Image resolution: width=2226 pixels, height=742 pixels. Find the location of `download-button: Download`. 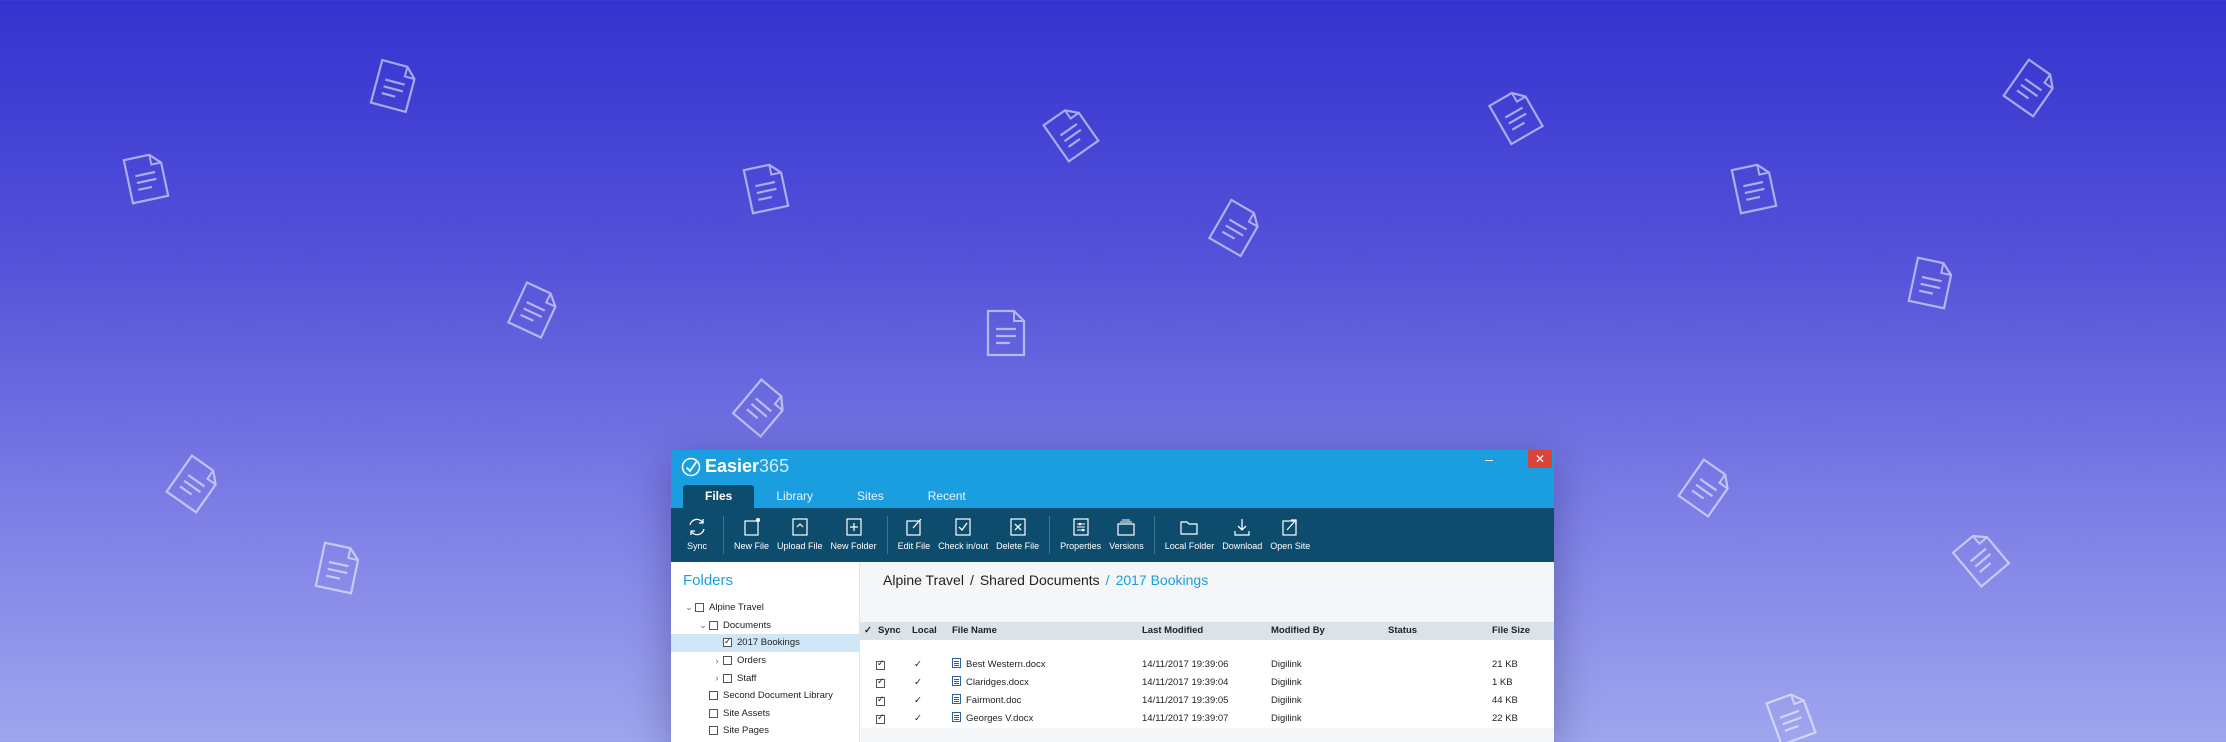

download-button: Download is located at coordinates (1242, 529).